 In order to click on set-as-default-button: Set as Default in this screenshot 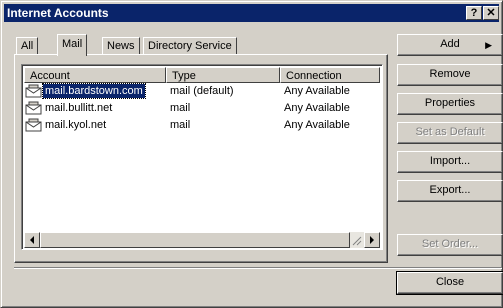, I will do `click(450, 133)`.